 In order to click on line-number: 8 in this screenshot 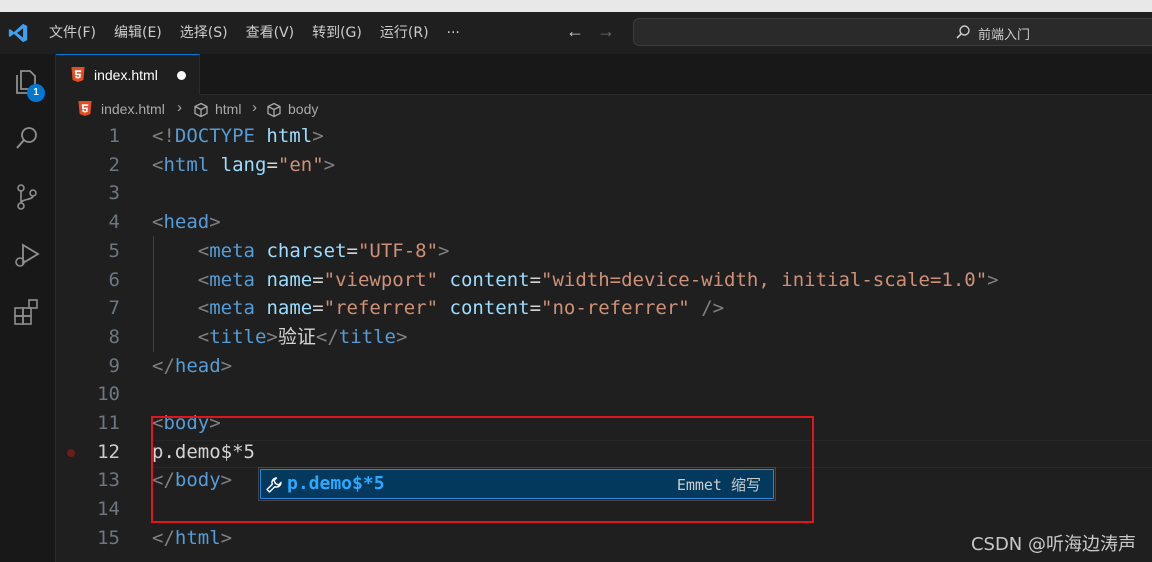, I will do `click(114, 336)`.